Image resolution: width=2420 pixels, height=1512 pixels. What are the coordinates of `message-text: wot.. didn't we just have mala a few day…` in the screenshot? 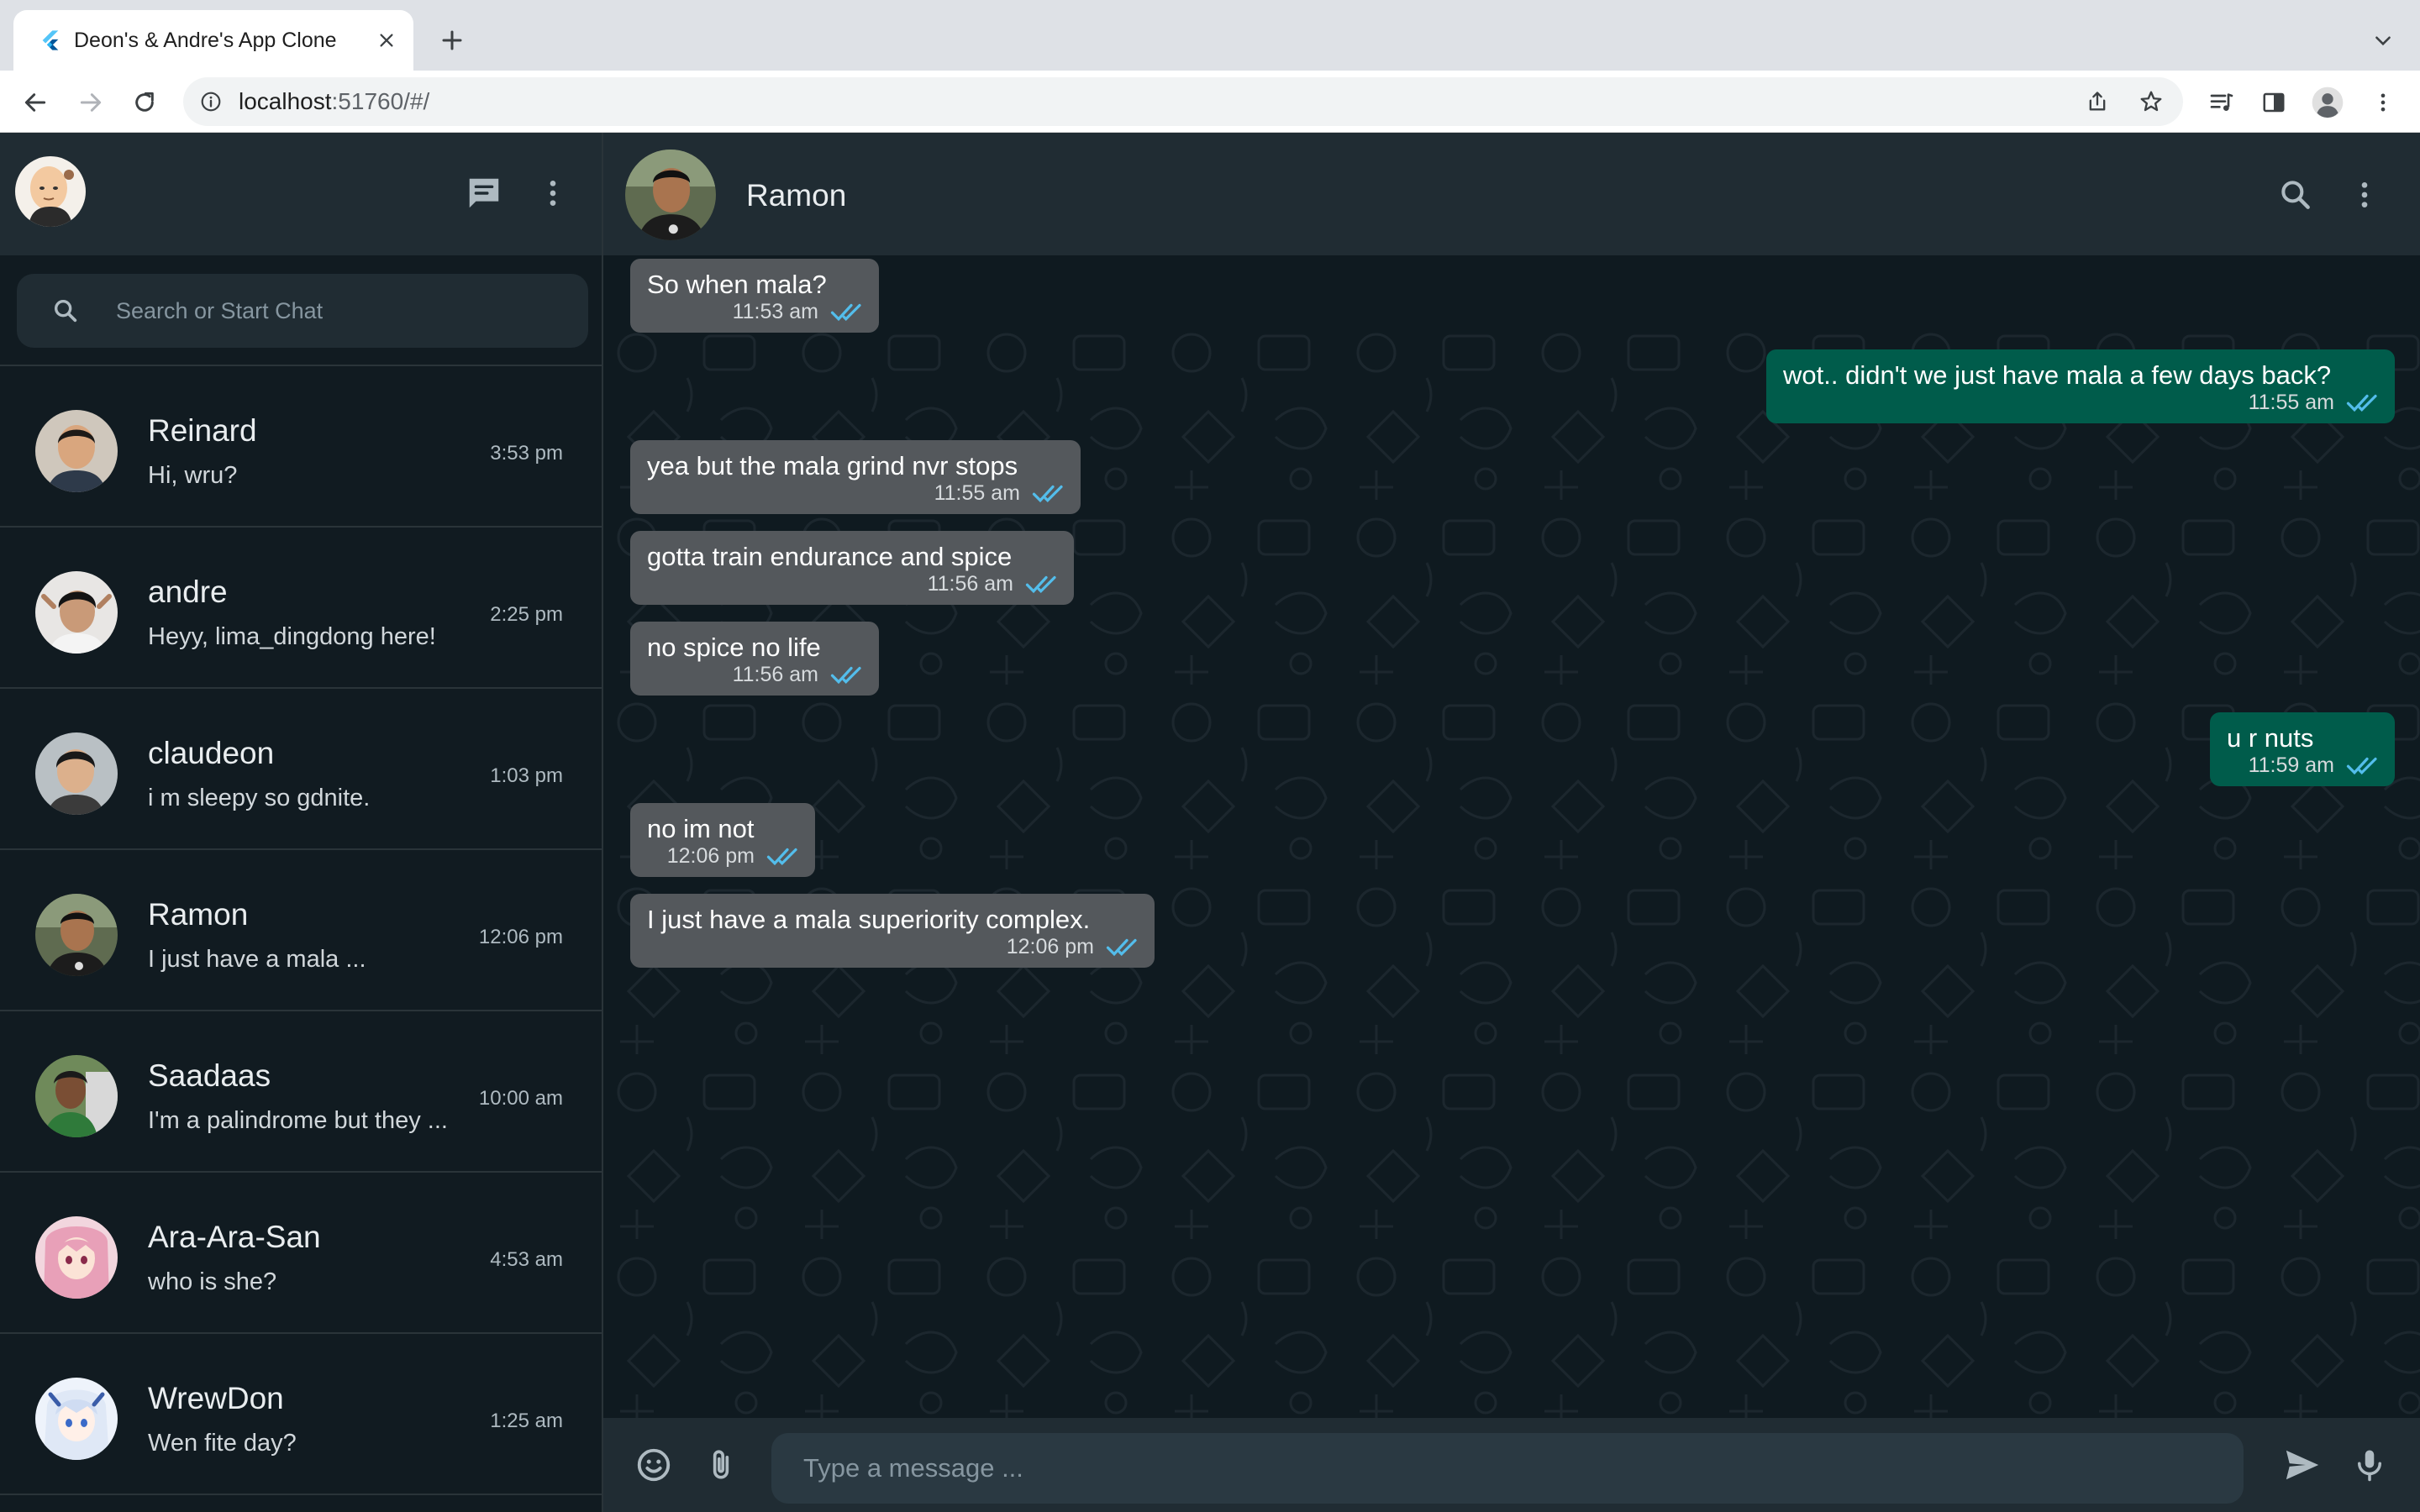 It's located at (2057, 375).